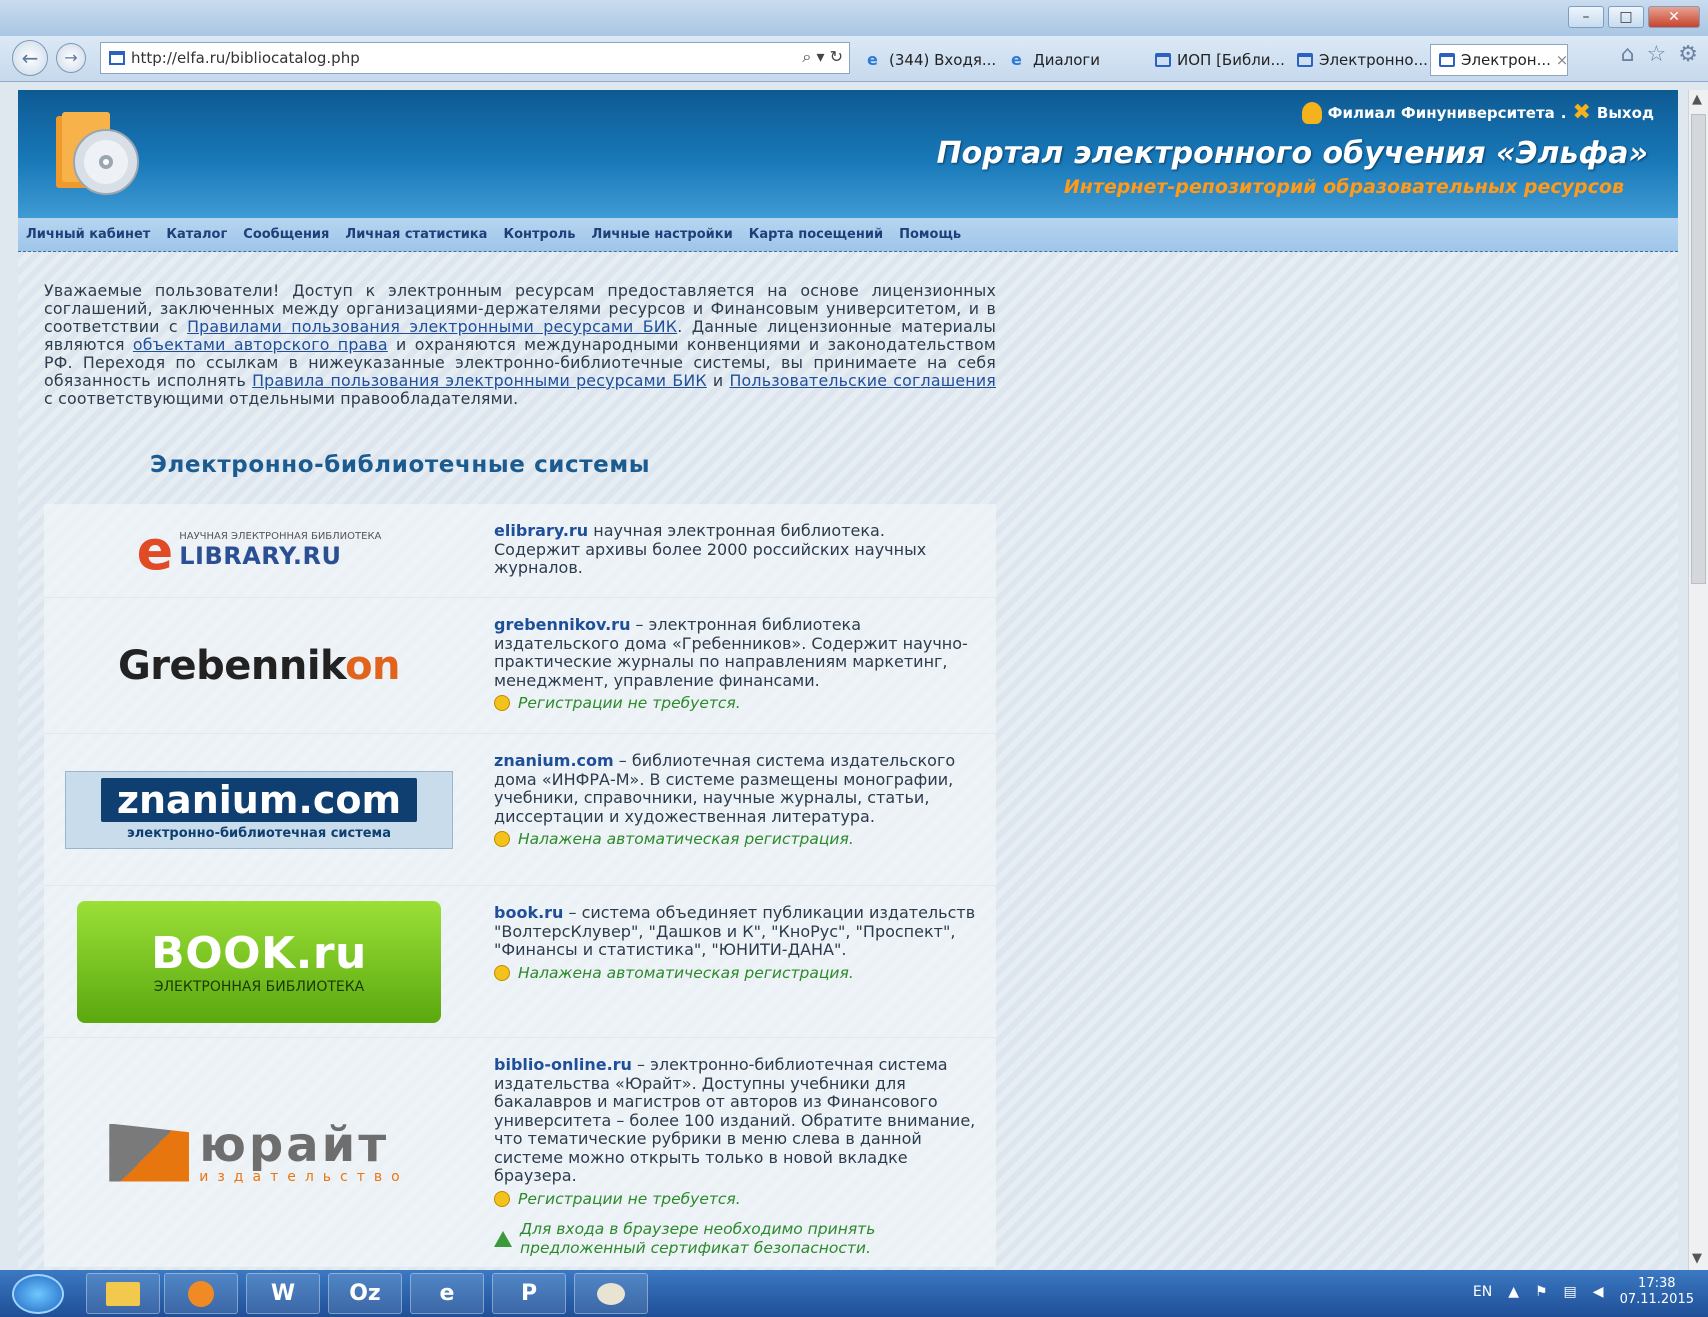 Image resolution: width=1708 pixels, height=1317 pixels. What do you see at coordinates (1482, 1292) in the screenshot?
I see `language-indicator: EN` at bounding box center [1482, 1292].